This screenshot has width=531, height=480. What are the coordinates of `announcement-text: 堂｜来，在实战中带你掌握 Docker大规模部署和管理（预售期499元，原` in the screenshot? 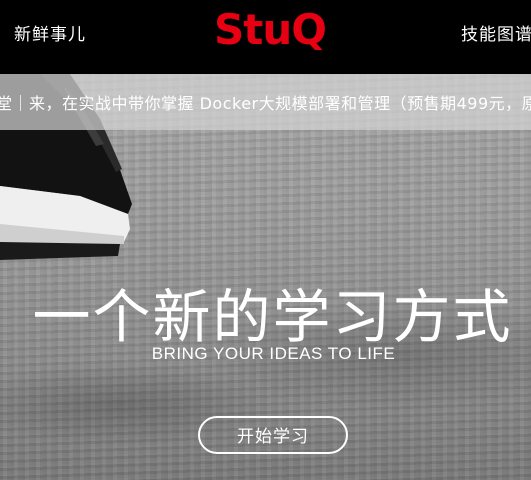 It's located at (265, 102).